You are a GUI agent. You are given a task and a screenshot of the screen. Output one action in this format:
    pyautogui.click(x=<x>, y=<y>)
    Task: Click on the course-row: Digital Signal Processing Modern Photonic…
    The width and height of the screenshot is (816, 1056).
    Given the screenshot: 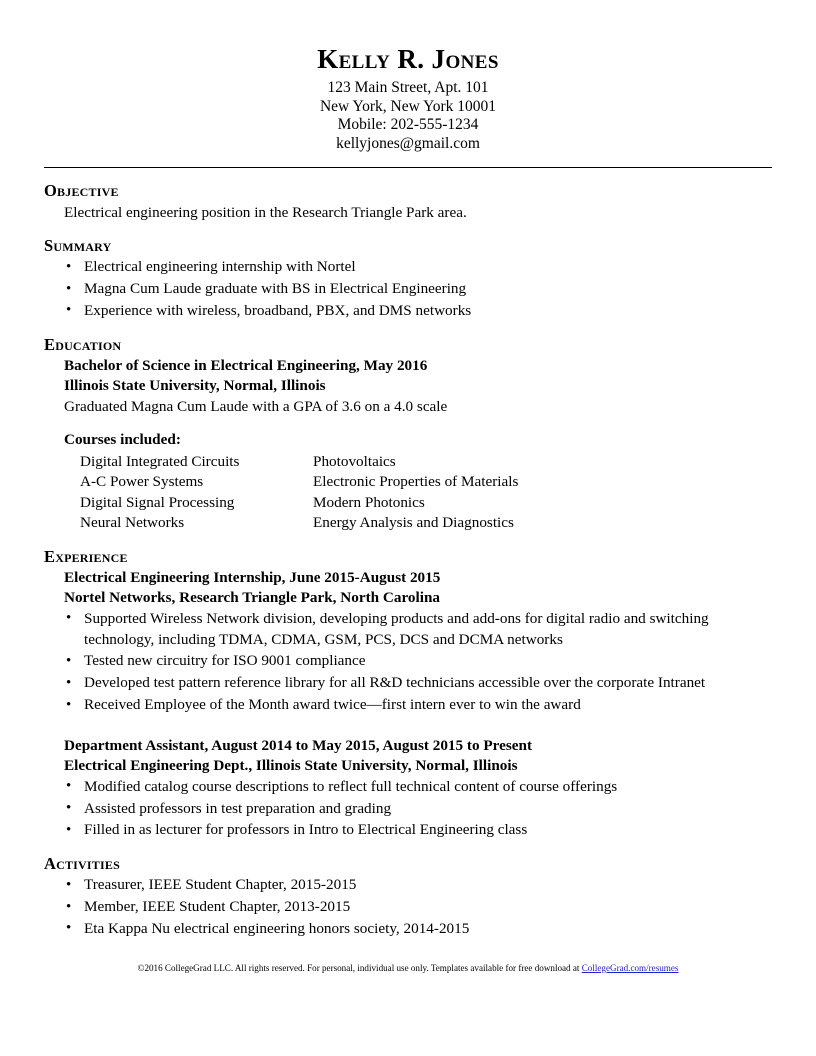 What is the action you would take?
    pyautogui.click(x=426, y=503)
    